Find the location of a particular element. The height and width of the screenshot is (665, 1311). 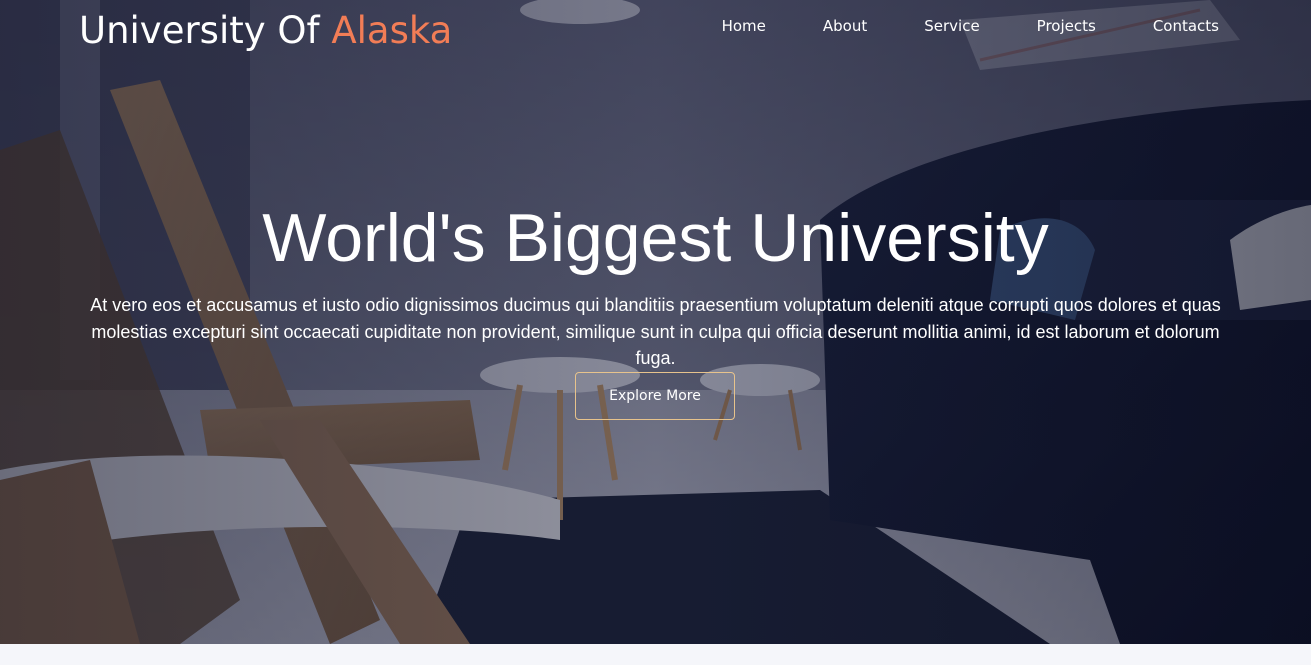

nav-item-contacts: Contacts is located at coordinates (1157, 26).